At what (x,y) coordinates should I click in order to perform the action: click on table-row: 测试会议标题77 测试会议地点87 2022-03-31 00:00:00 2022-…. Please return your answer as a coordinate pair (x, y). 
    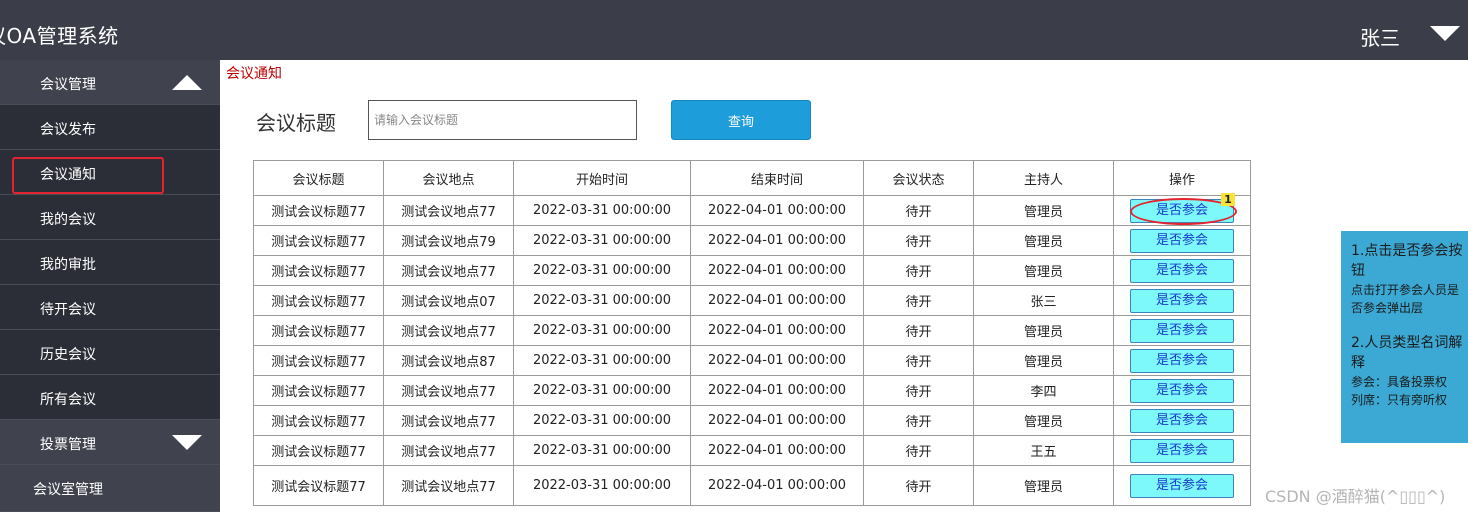
    Looking at the image, I should click on (752, 360).